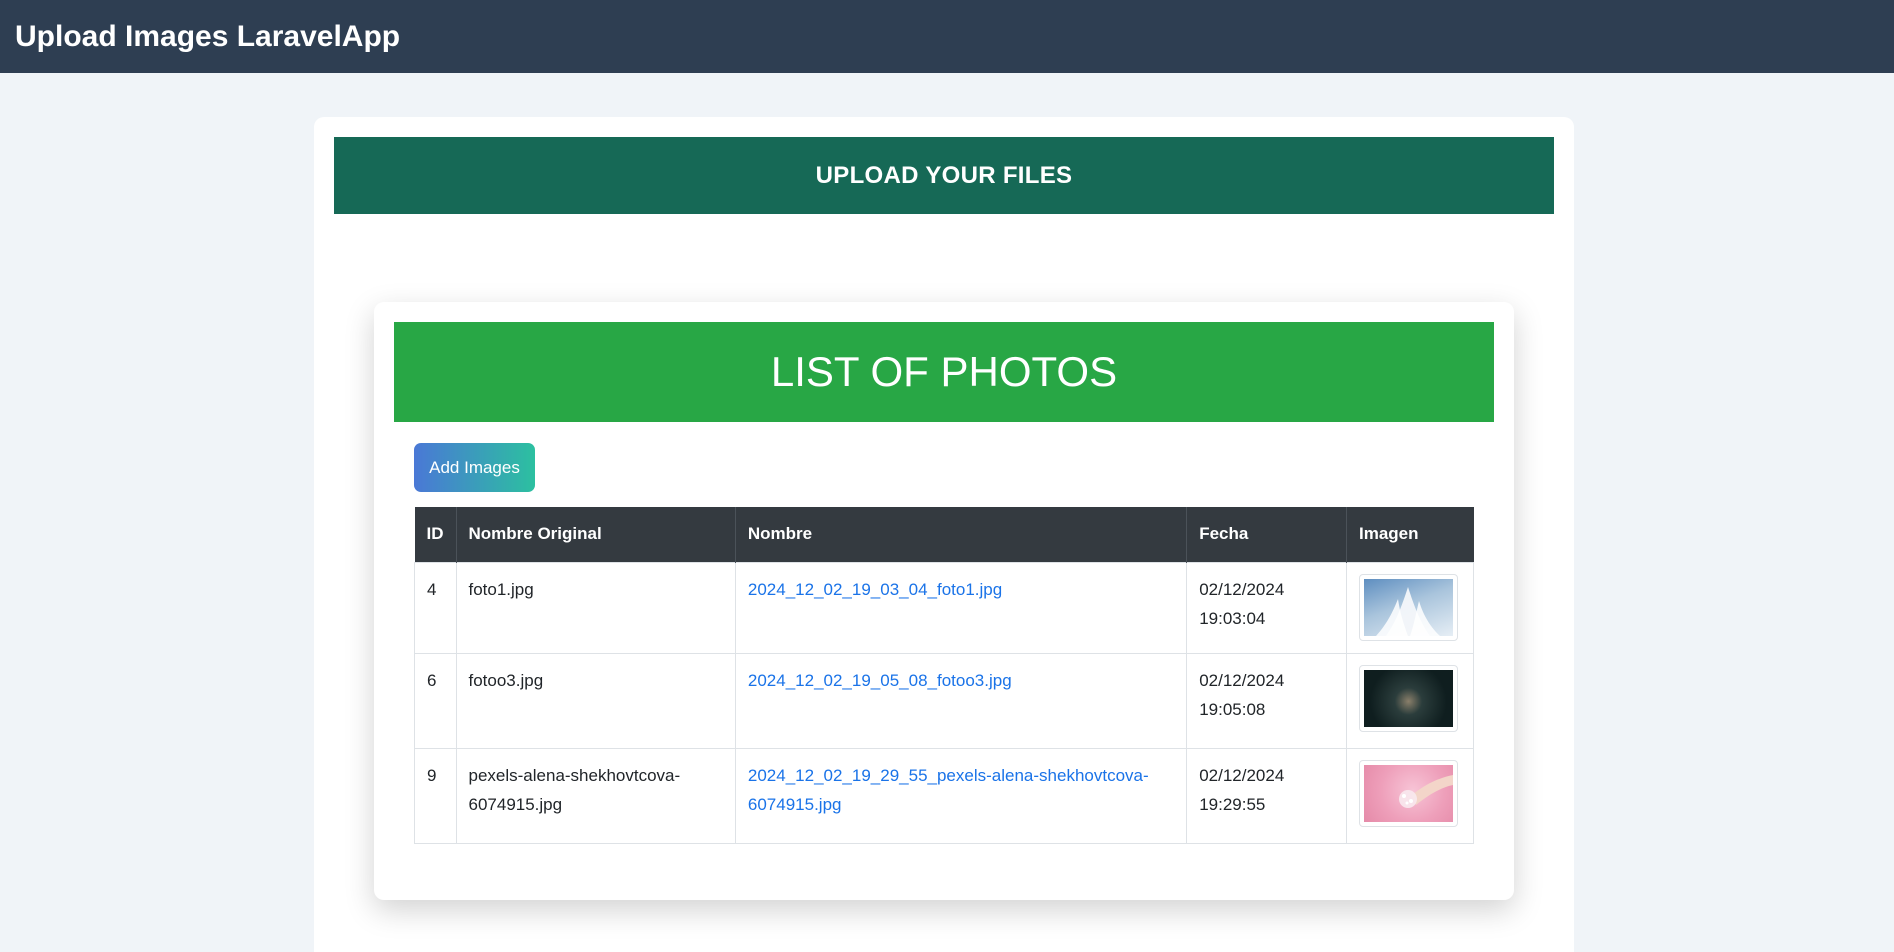  What do you see at coordinates (595, 795) in the screenshot?
I see `cell-original-name: pexels-alena-shekhovtcova- 6074915.jpg` at bounding box center [595, 795].